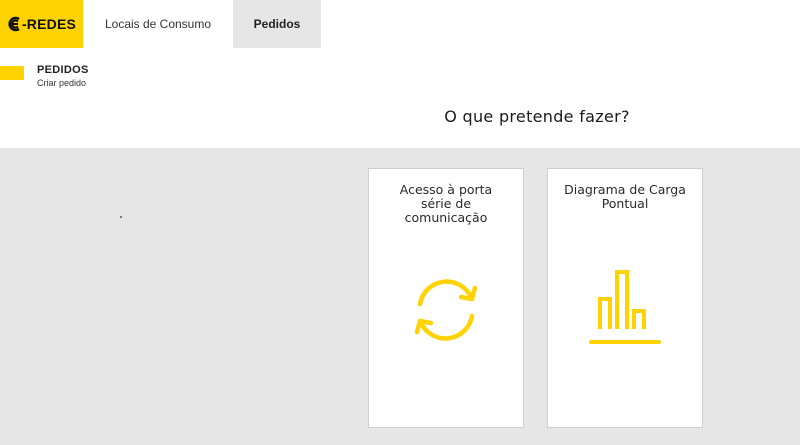 The height and width of the screenshot is (445, 800). Describe the element at coordinates (62, 83) in the screenshot. I see `breadcrumb-subtitle: Criar pedido` at that location.